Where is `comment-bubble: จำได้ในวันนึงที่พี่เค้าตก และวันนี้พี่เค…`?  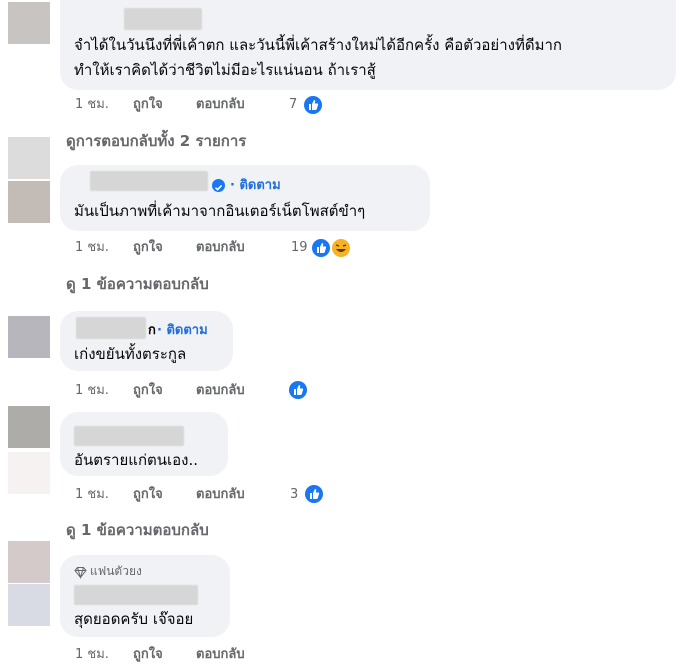
comment-bubble: จำได้ในวันนึงที่พี่เค้าตก และวันนี้พี่เค… is located at coordinates (368, 45).